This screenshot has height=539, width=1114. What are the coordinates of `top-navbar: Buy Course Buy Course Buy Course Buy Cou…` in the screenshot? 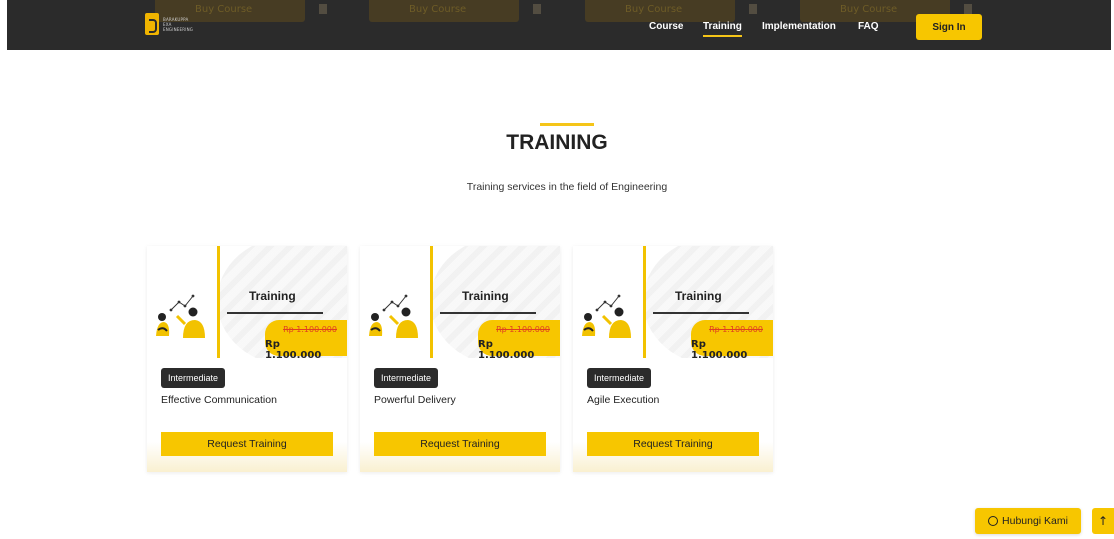 It's located at (559, 25).